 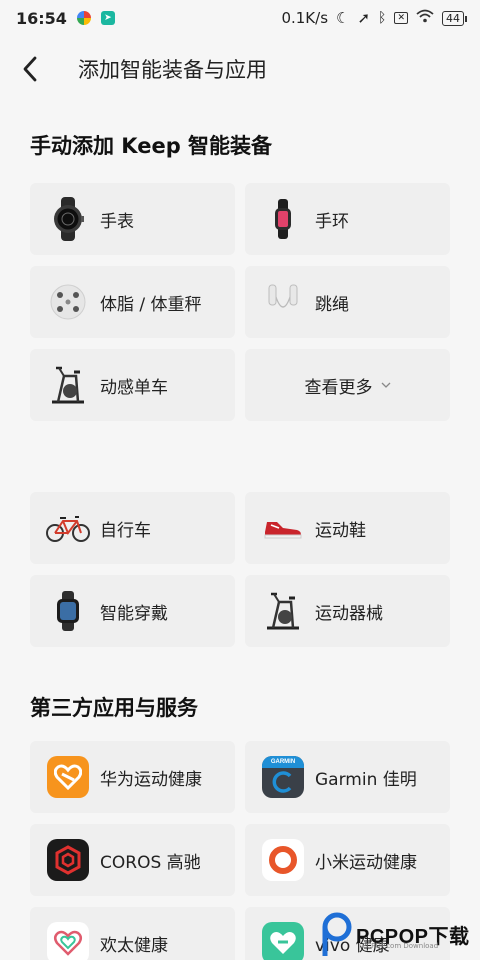 What do you see at coordinates (134, 387) in the screenshot?
I see `device-label: 动感单车` at bounding box center [134, 387].